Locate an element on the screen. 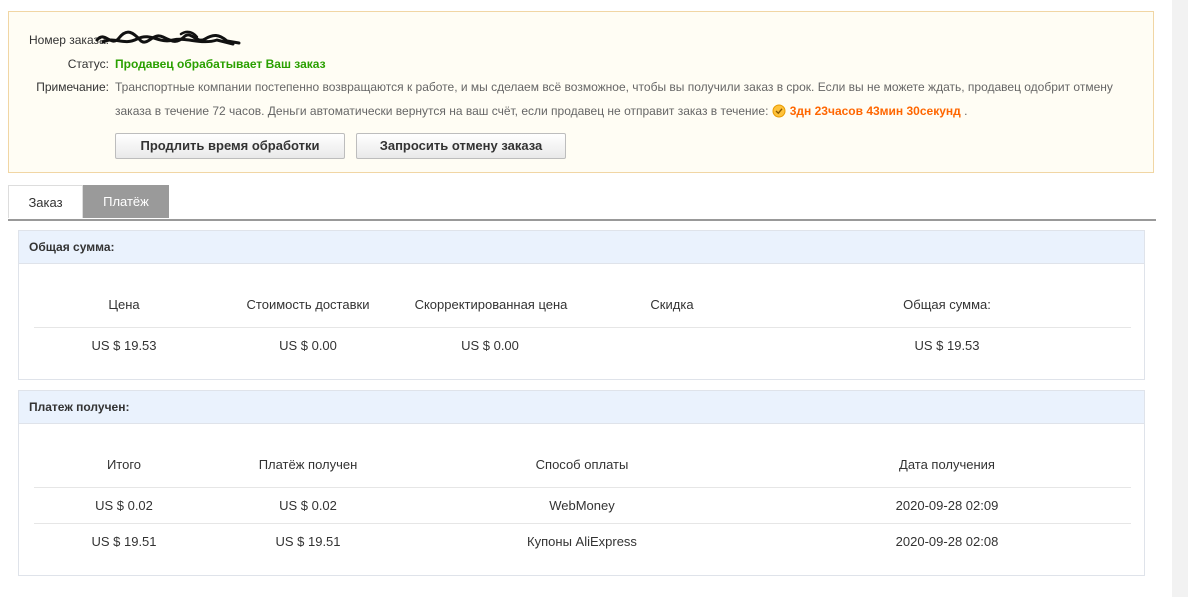  status-label: Статус: is located at coordinates (88, 64).